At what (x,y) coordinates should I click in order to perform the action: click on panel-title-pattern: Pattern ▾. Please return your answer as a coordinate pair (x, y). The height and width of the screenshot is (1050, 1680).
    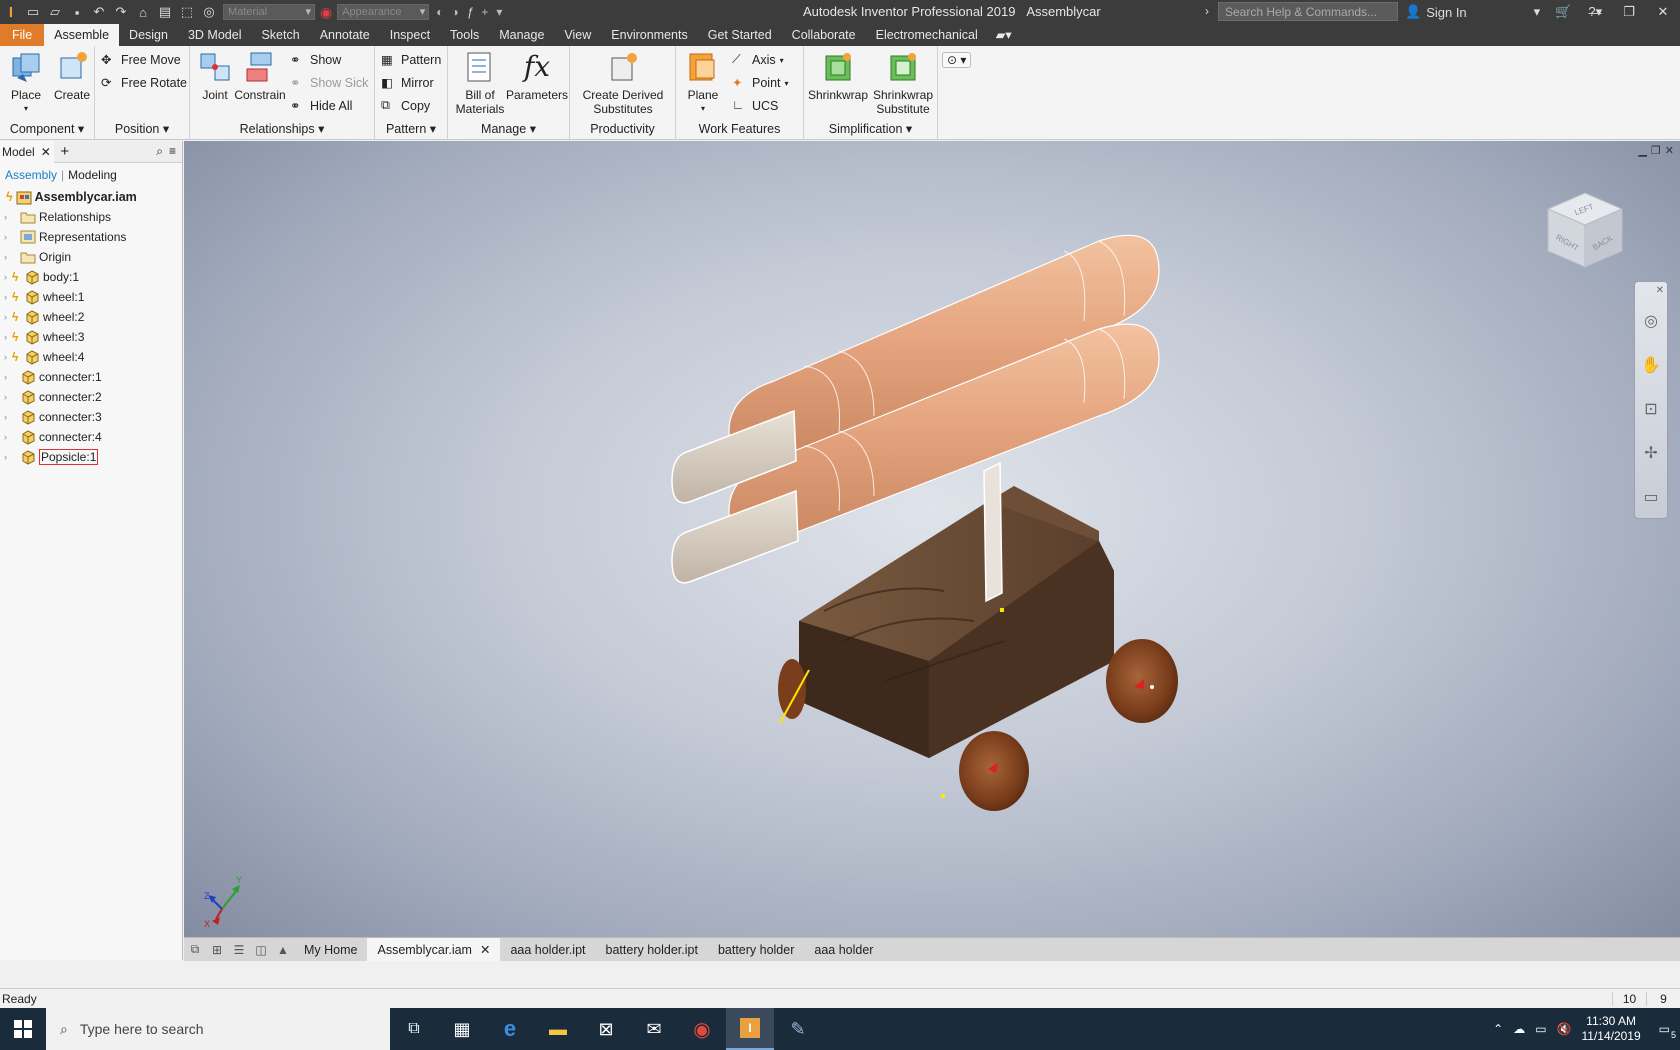
    Looking at the image, I should click on (411, 130).